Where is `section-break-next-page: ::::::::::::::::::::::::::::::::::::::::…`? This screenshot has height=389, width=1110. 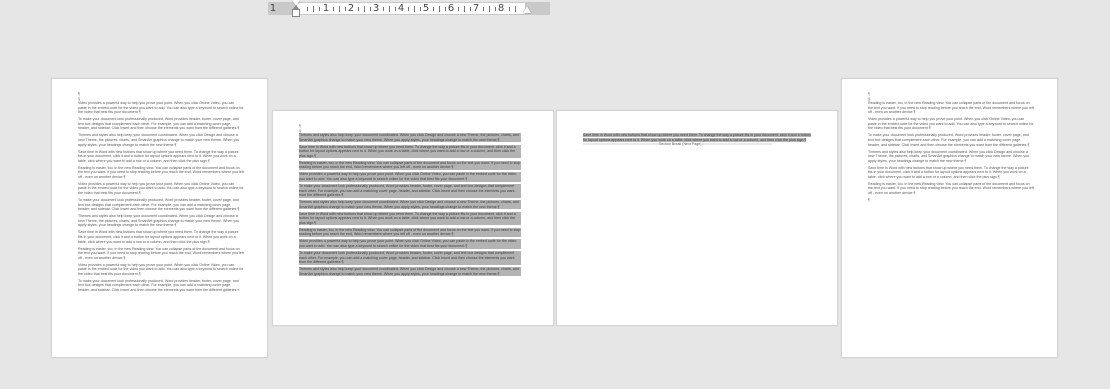 section-break-next-page: ::::::::::::::::::::::::::::::::::::::::… is located at coordinates (698, 144).